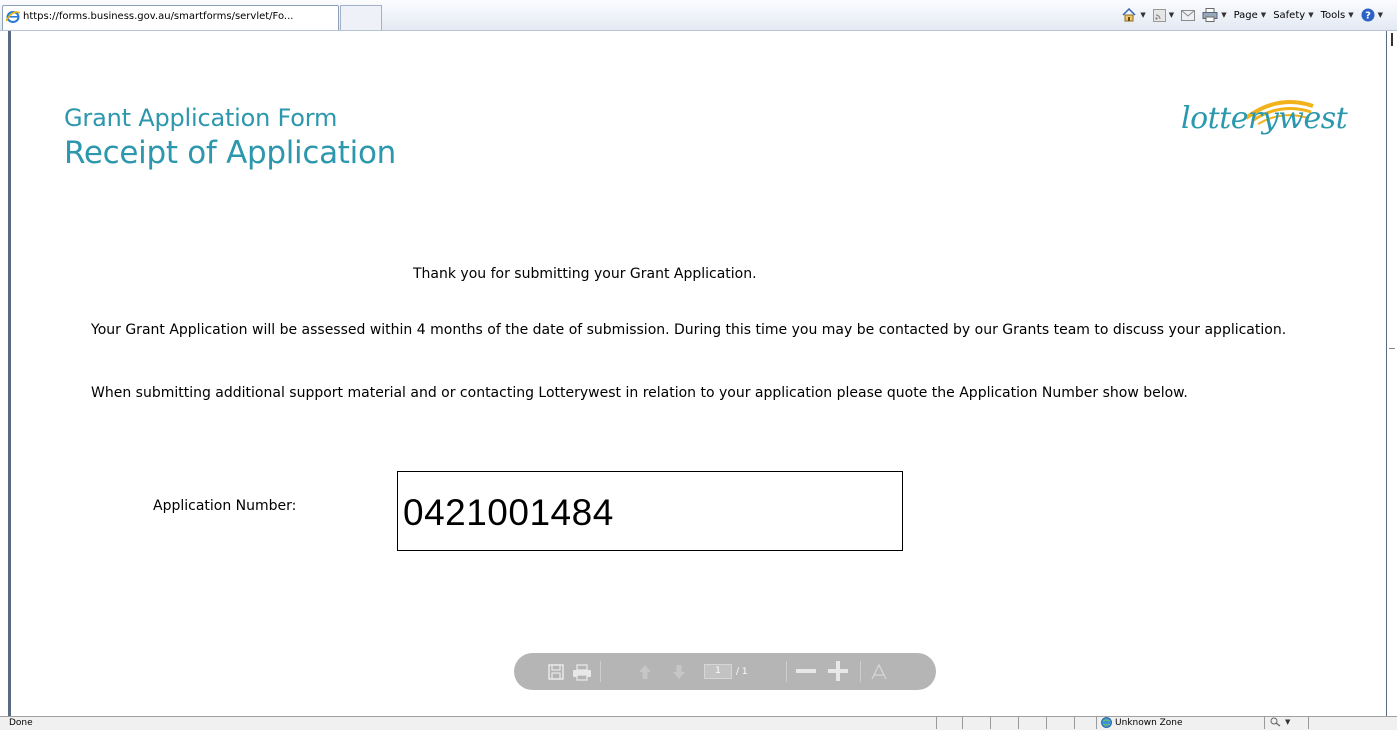 This screenshot has height=730, width=1397. What do you see at coordinates (1223, 15) in the screenshot?
I see `print-dropdown-icon: ▼` at bounding box center [1223, 15].